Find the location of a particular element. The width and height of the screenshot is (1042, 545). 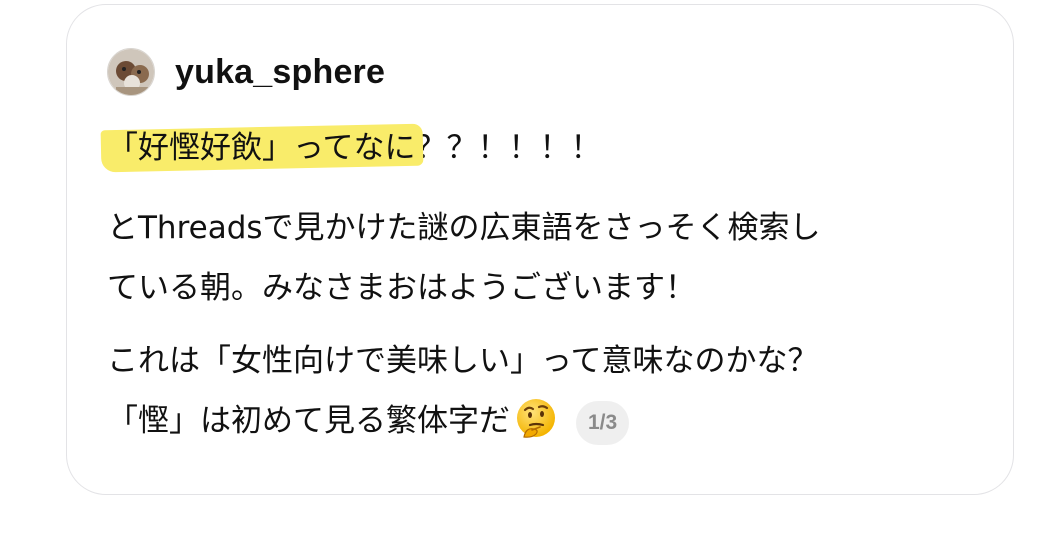

post-header: yuka_sphere is located at coordinates (246, 72).